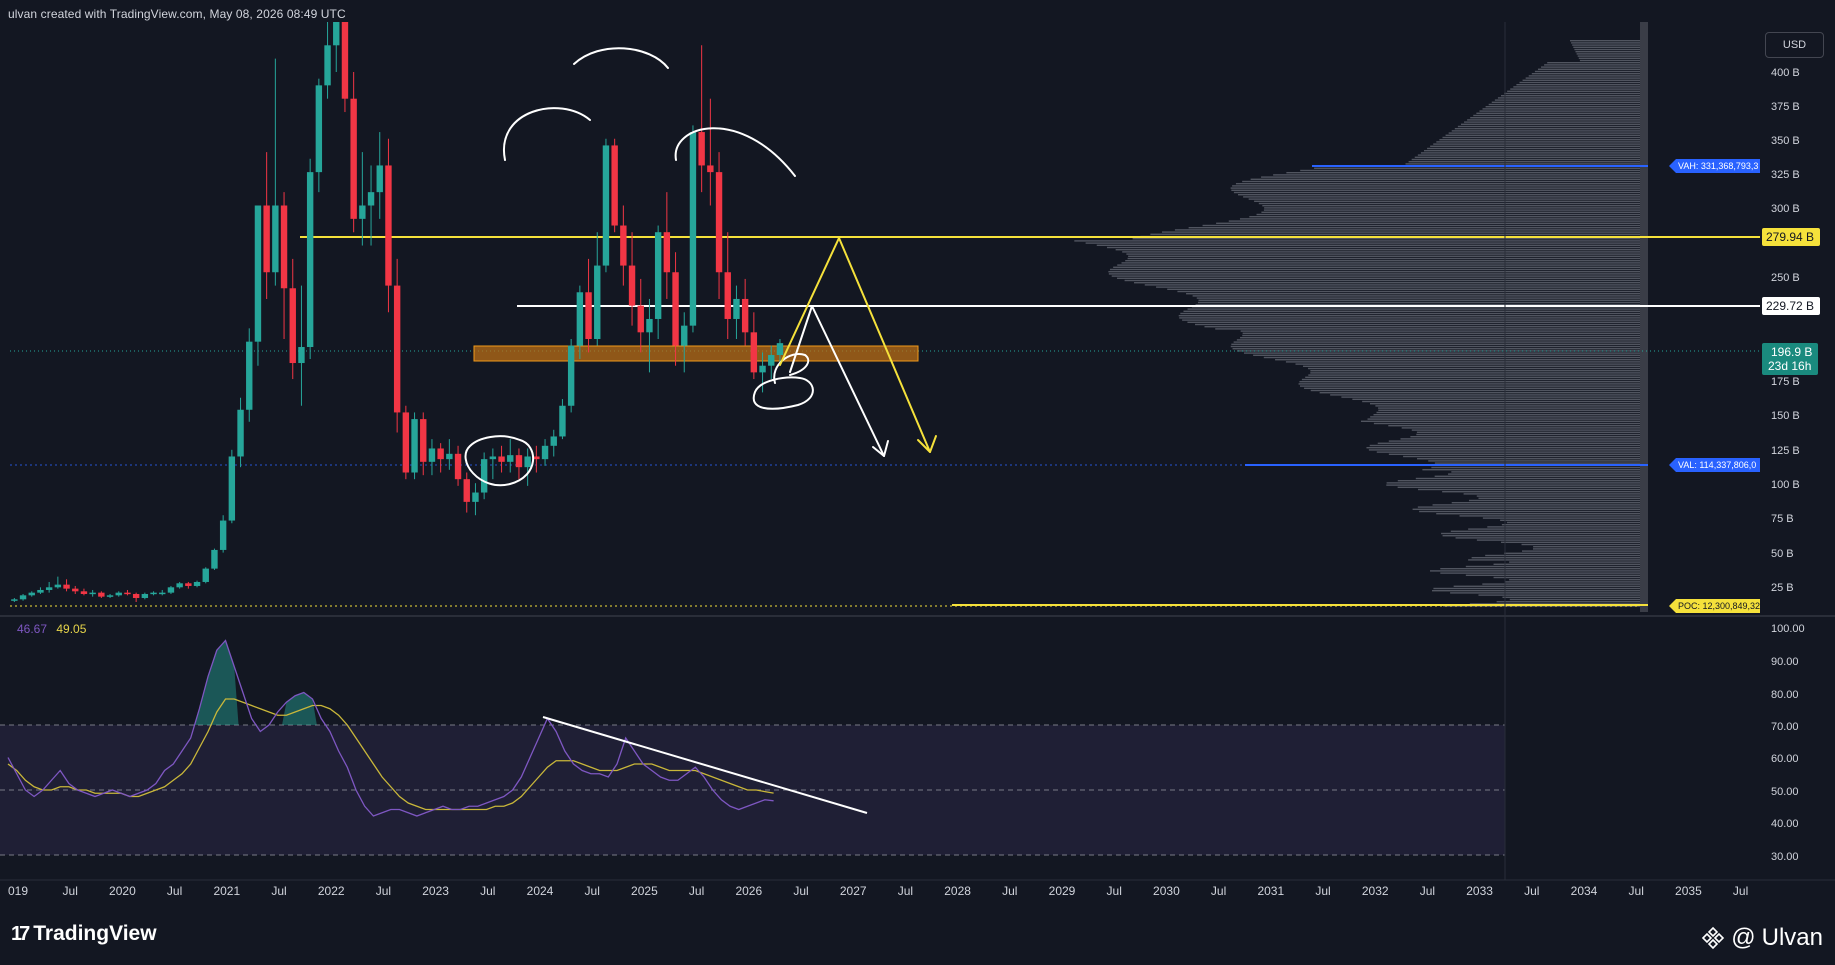  Describe the element at coordinates (1584, 891) in the screenshot. I see `time-axis-label: 2034` at that location.